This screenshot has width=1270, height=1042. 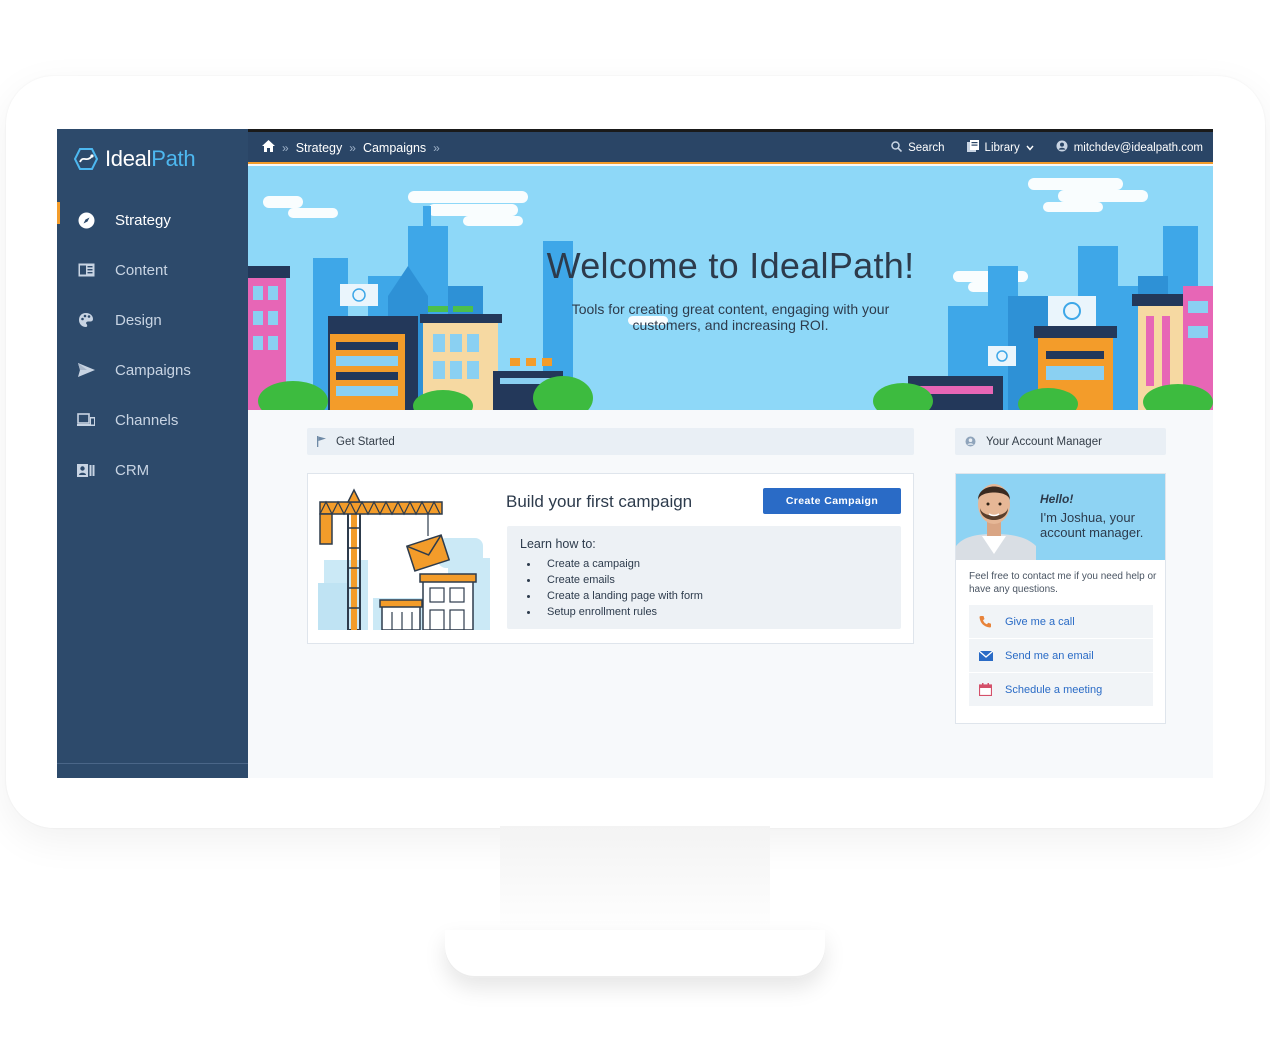 I want to click on sidebar-item-content: Content, so click(x=152, y=270).